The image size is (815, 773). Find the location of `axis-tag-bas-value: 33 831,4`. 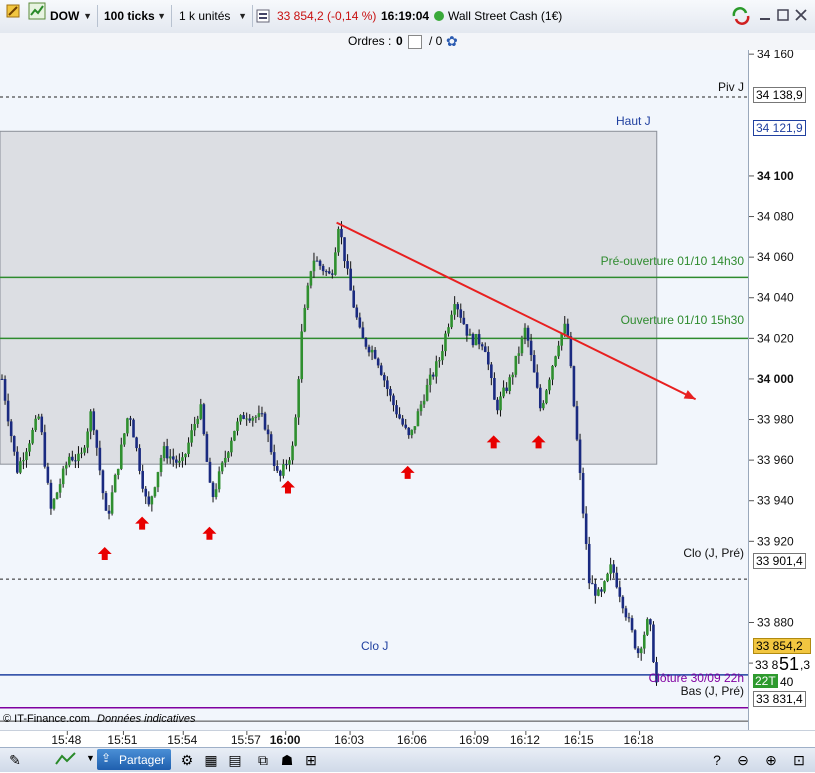

axis-tag-bas-value: 33 831,4 is located at coordinates (779, 699).